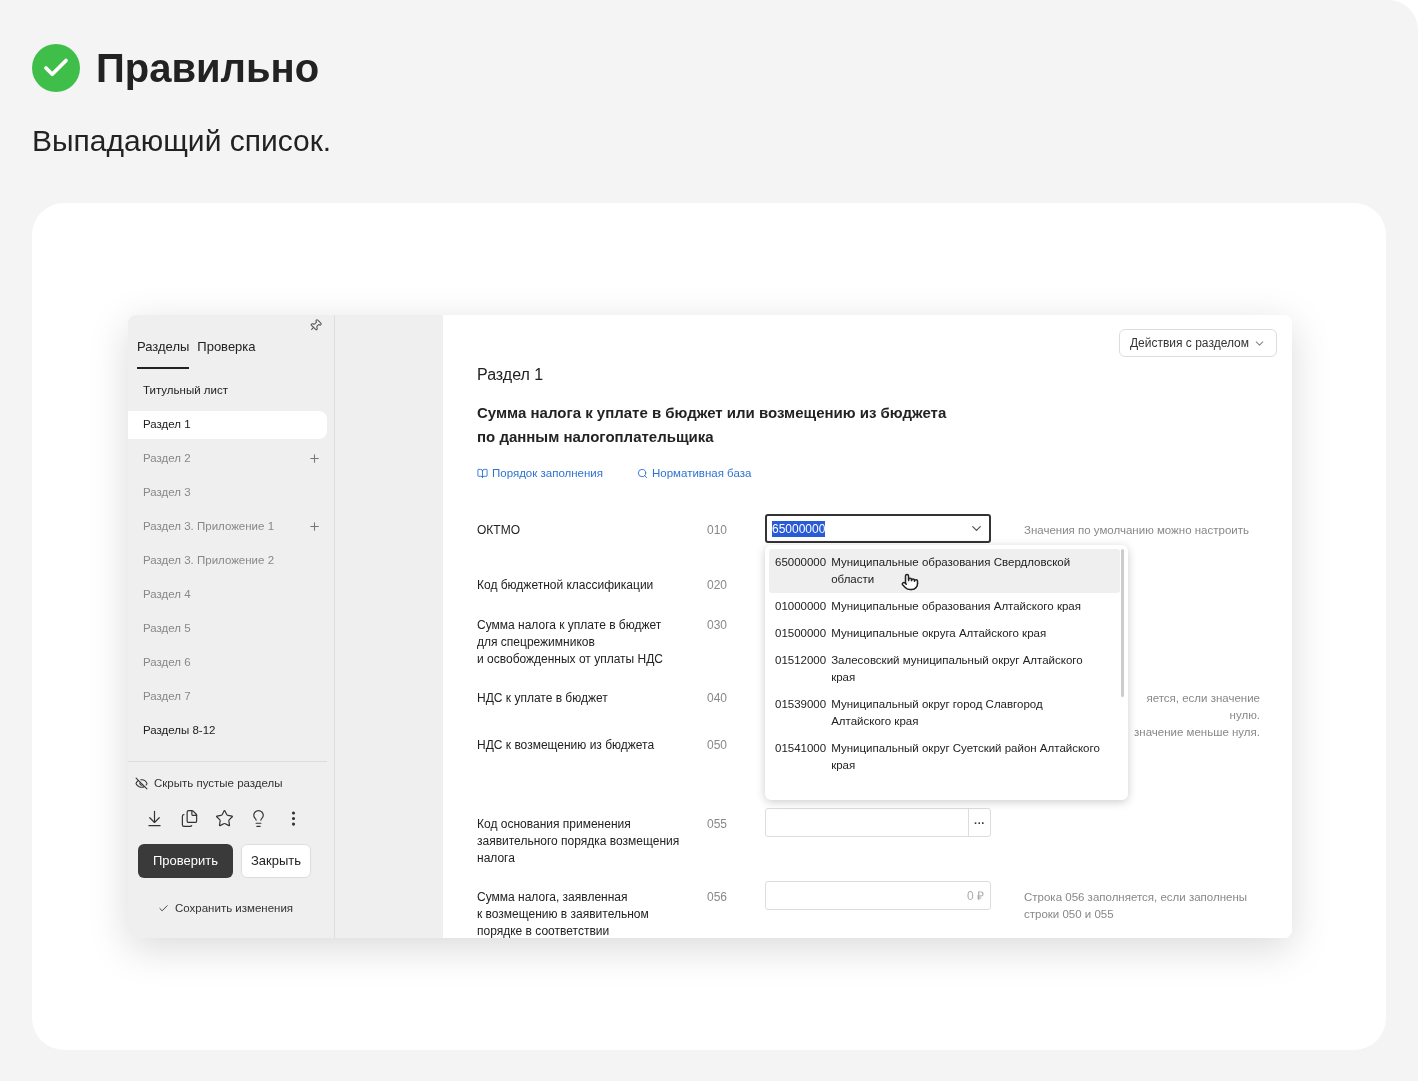 This screenshot has width=1418, height=1081. I want to click on heading: Правильно, so click(208, 68).